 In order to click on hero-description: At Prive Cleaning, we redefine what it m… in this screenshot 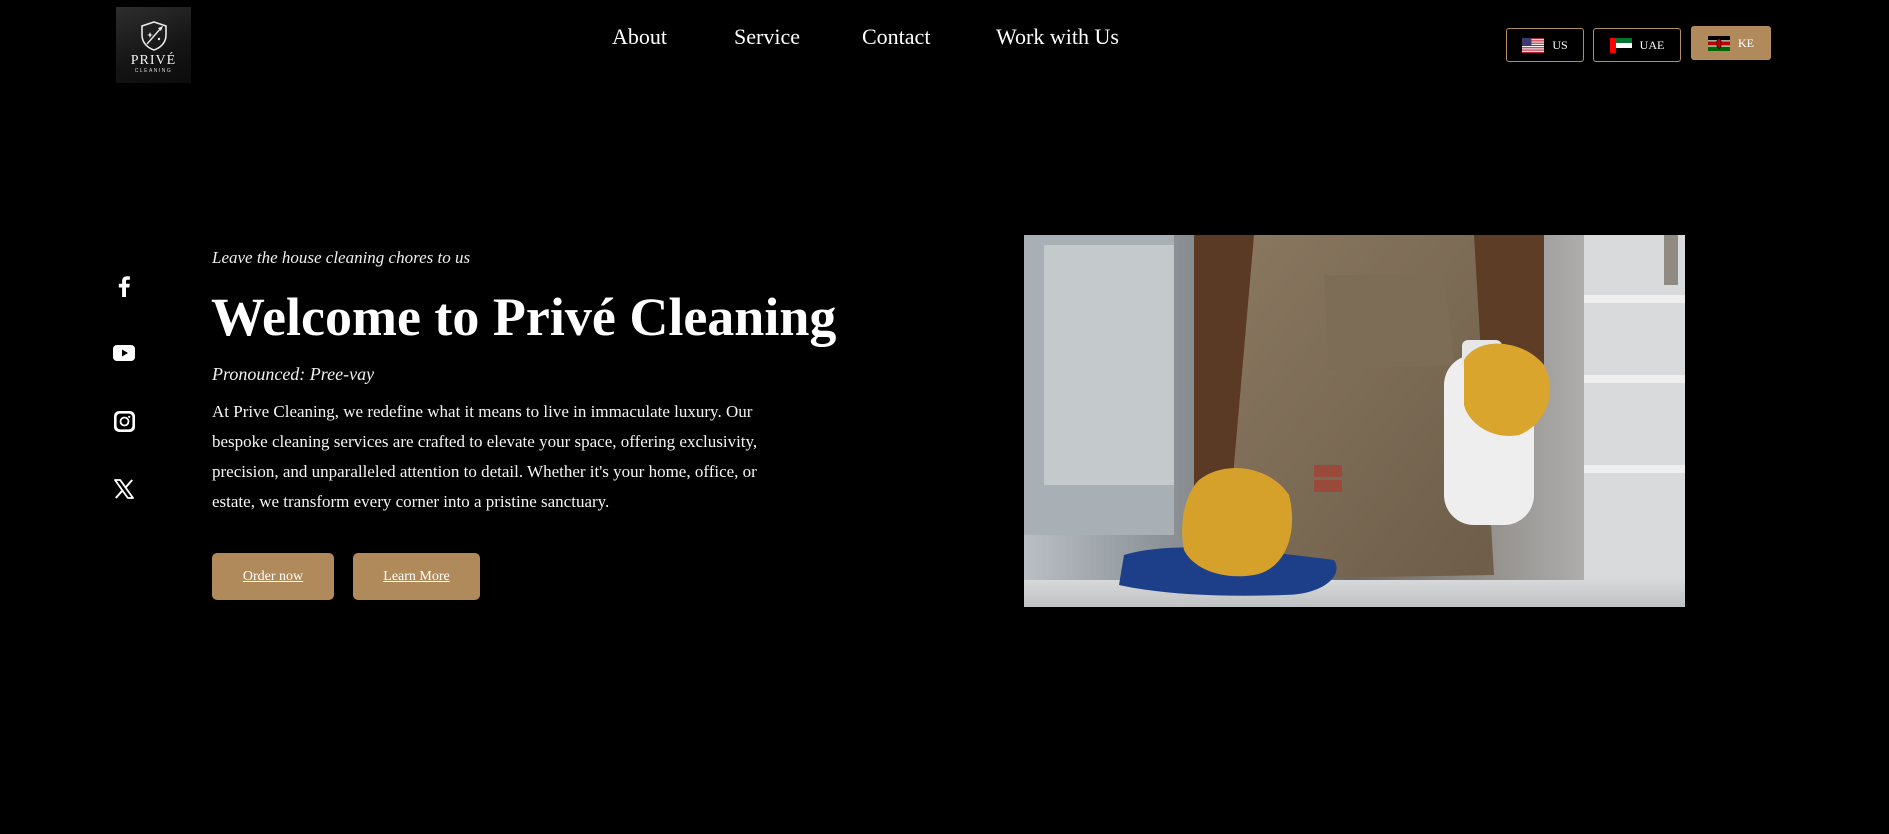, I will do `click(485, 456)`.